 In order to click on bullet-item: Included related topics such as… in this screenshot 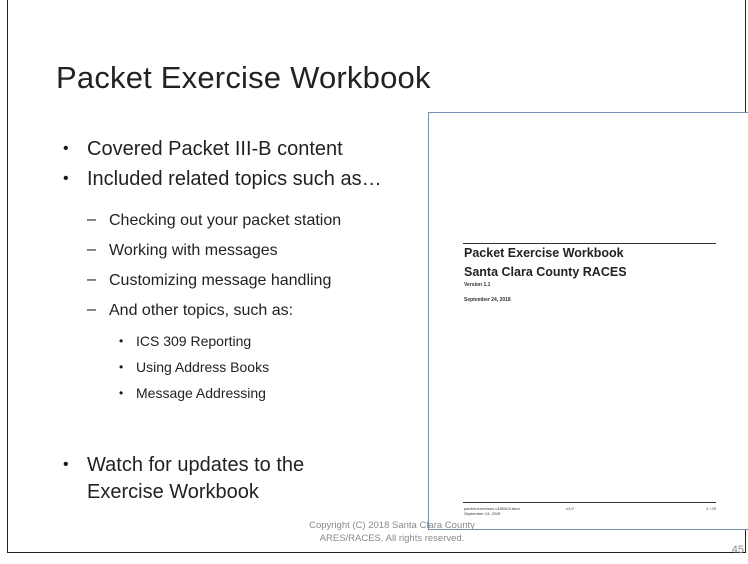, I will do `click(234, 179)`.